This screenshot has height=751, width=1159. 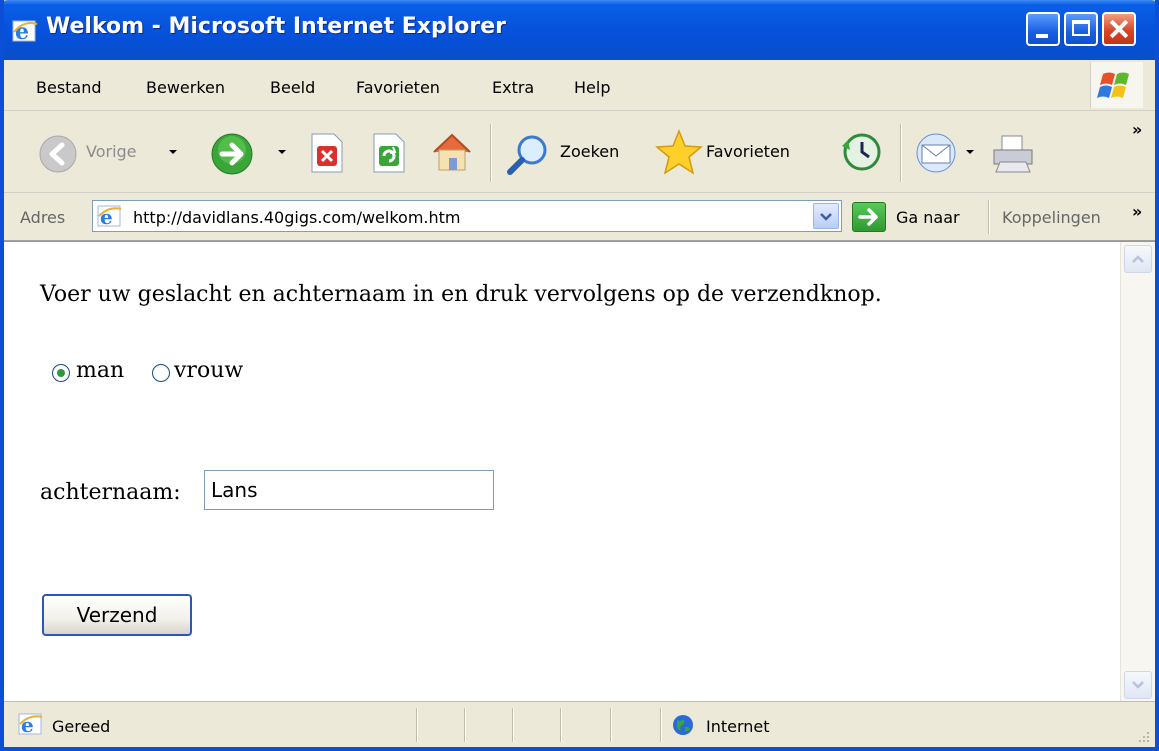 I want to click on status-text: Gereed, so click(x=81, y=726).